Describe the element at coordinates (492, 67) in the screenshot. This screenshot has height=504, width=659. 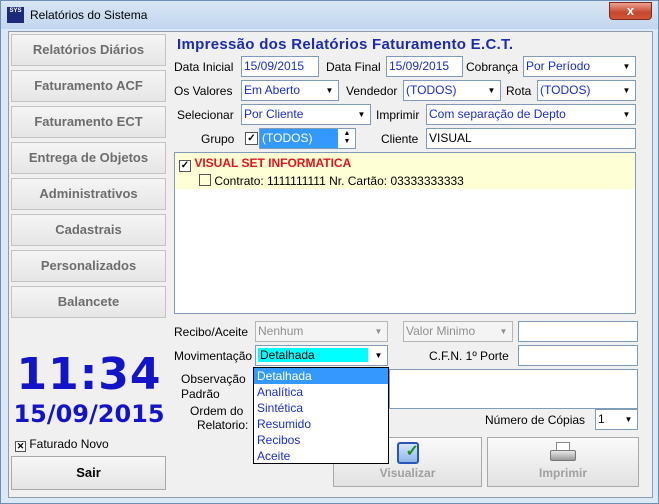
I see `cobranca-label: Cobrança` at that location.